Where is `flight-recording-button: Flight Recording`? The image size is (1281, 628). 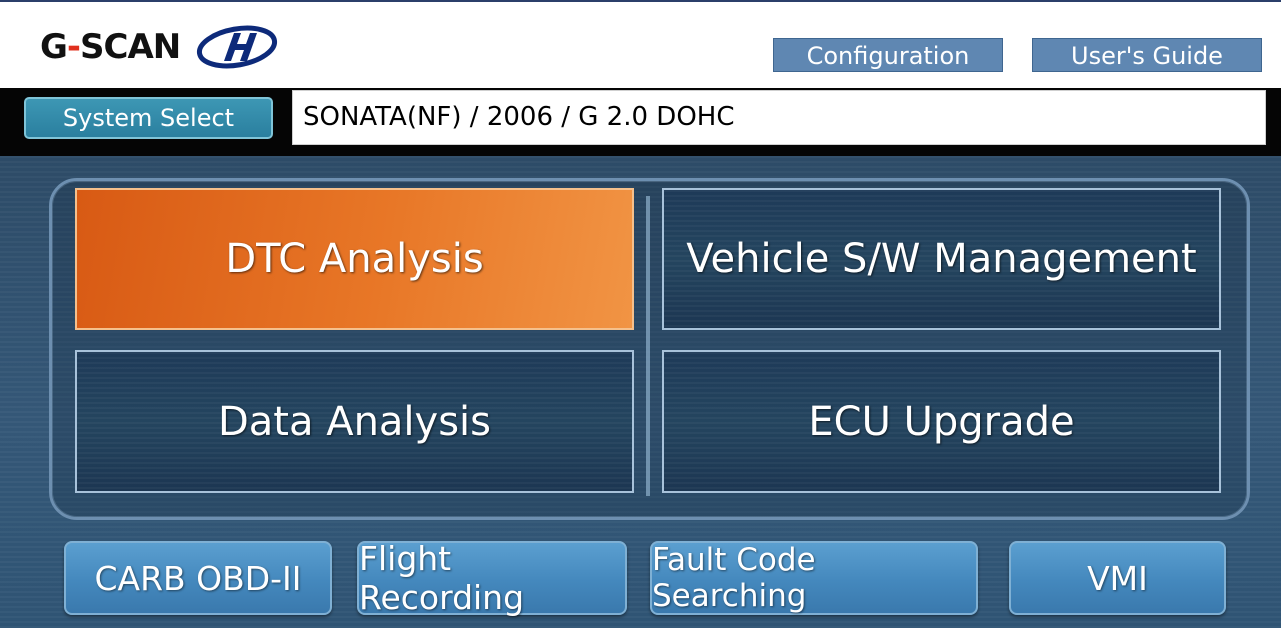
flight-recording-button: Flight Recording is located at coordinates (492, 578).